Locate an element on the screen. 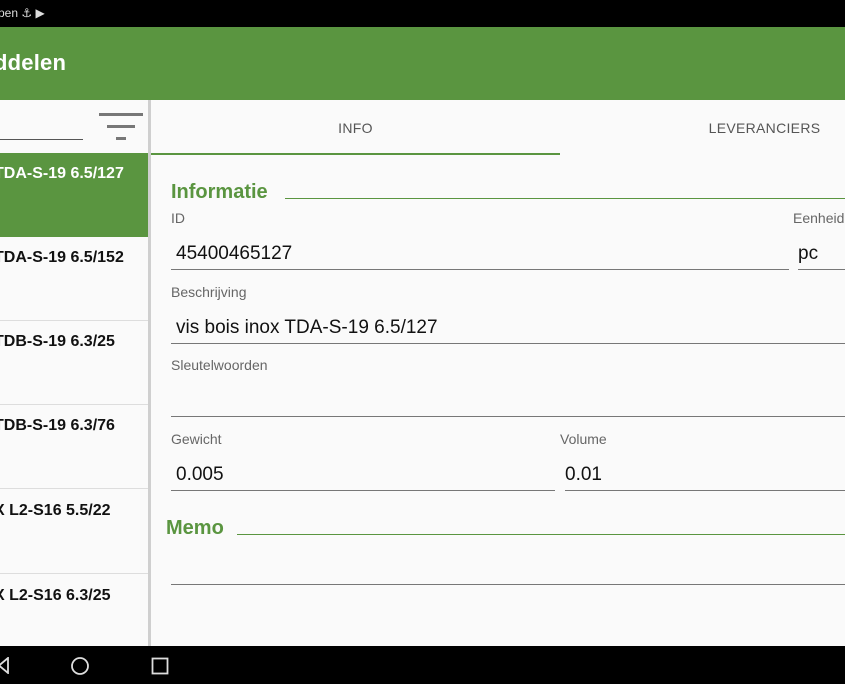 This screenshot has width=845, height=684. gewicht-field-underline is located at coordinates (363, 490).